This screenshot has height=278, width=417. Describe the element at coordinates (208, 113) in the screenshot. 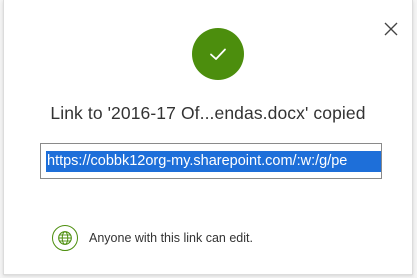

I see `dialog-title: Link to '2016-17 Of...endas.docx' copied` at that location.